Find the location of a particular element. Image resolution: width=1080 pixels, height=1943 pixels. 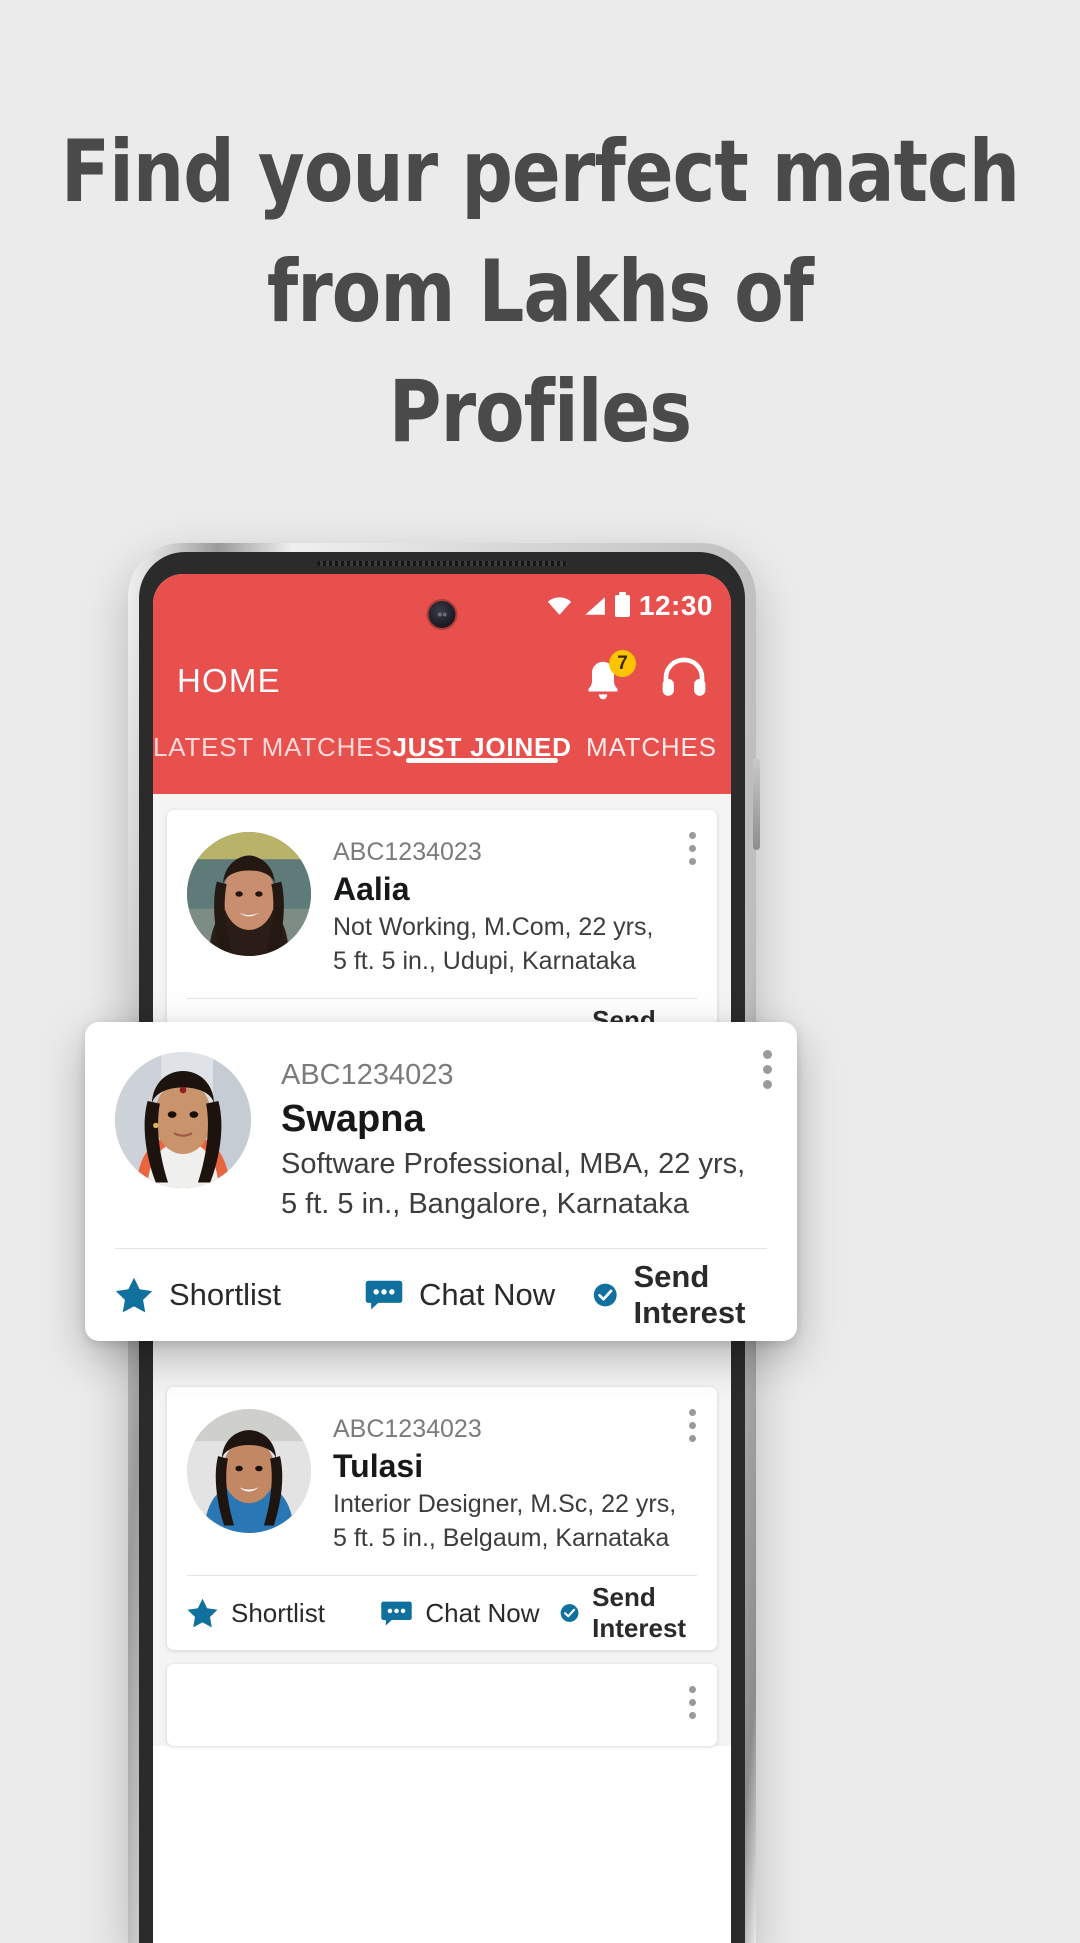

notification-badge: 7 is located at coordinates (622, 663).